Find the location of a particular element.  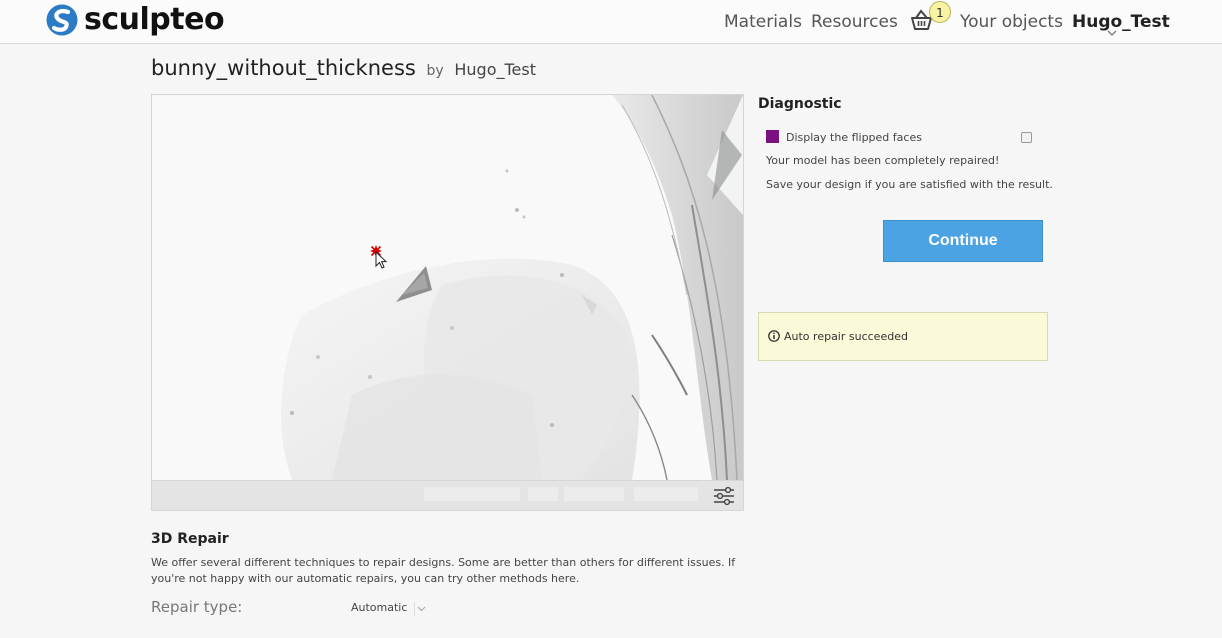

info-icon is located at coordinates (774, 336).